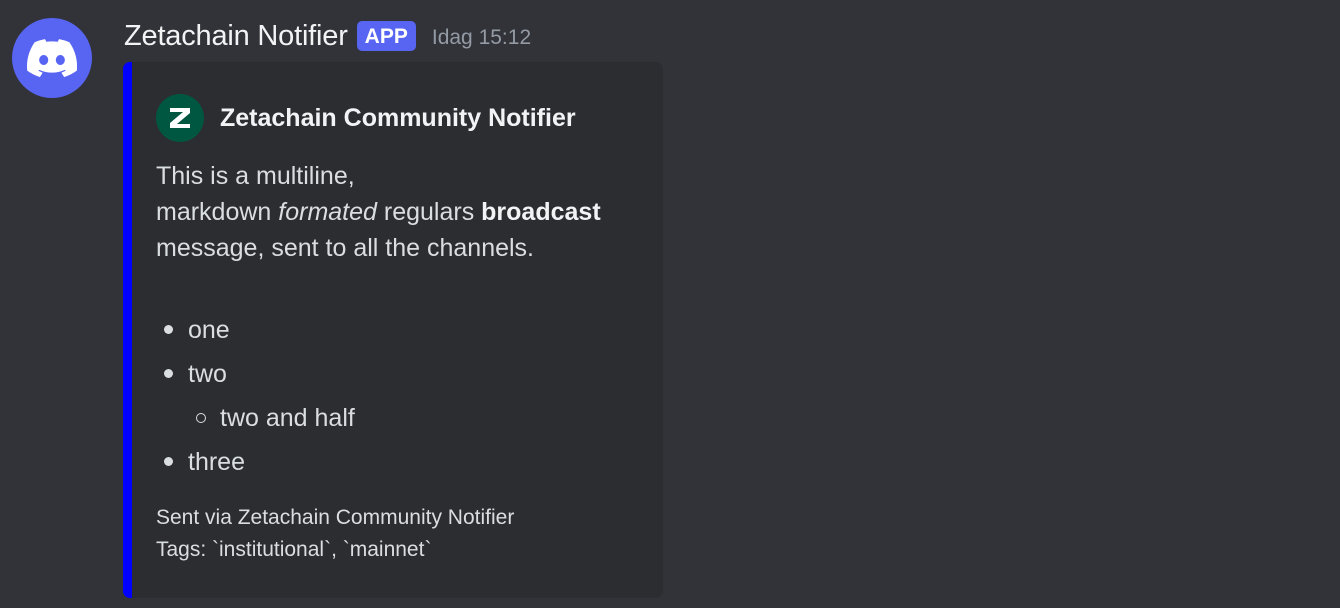 The image size is (1340, 608). What do you see at coordinates (345, 248) in the screenshot?
I see `description-line: message, sent to all the channels.` at bounding box center [345, 248].